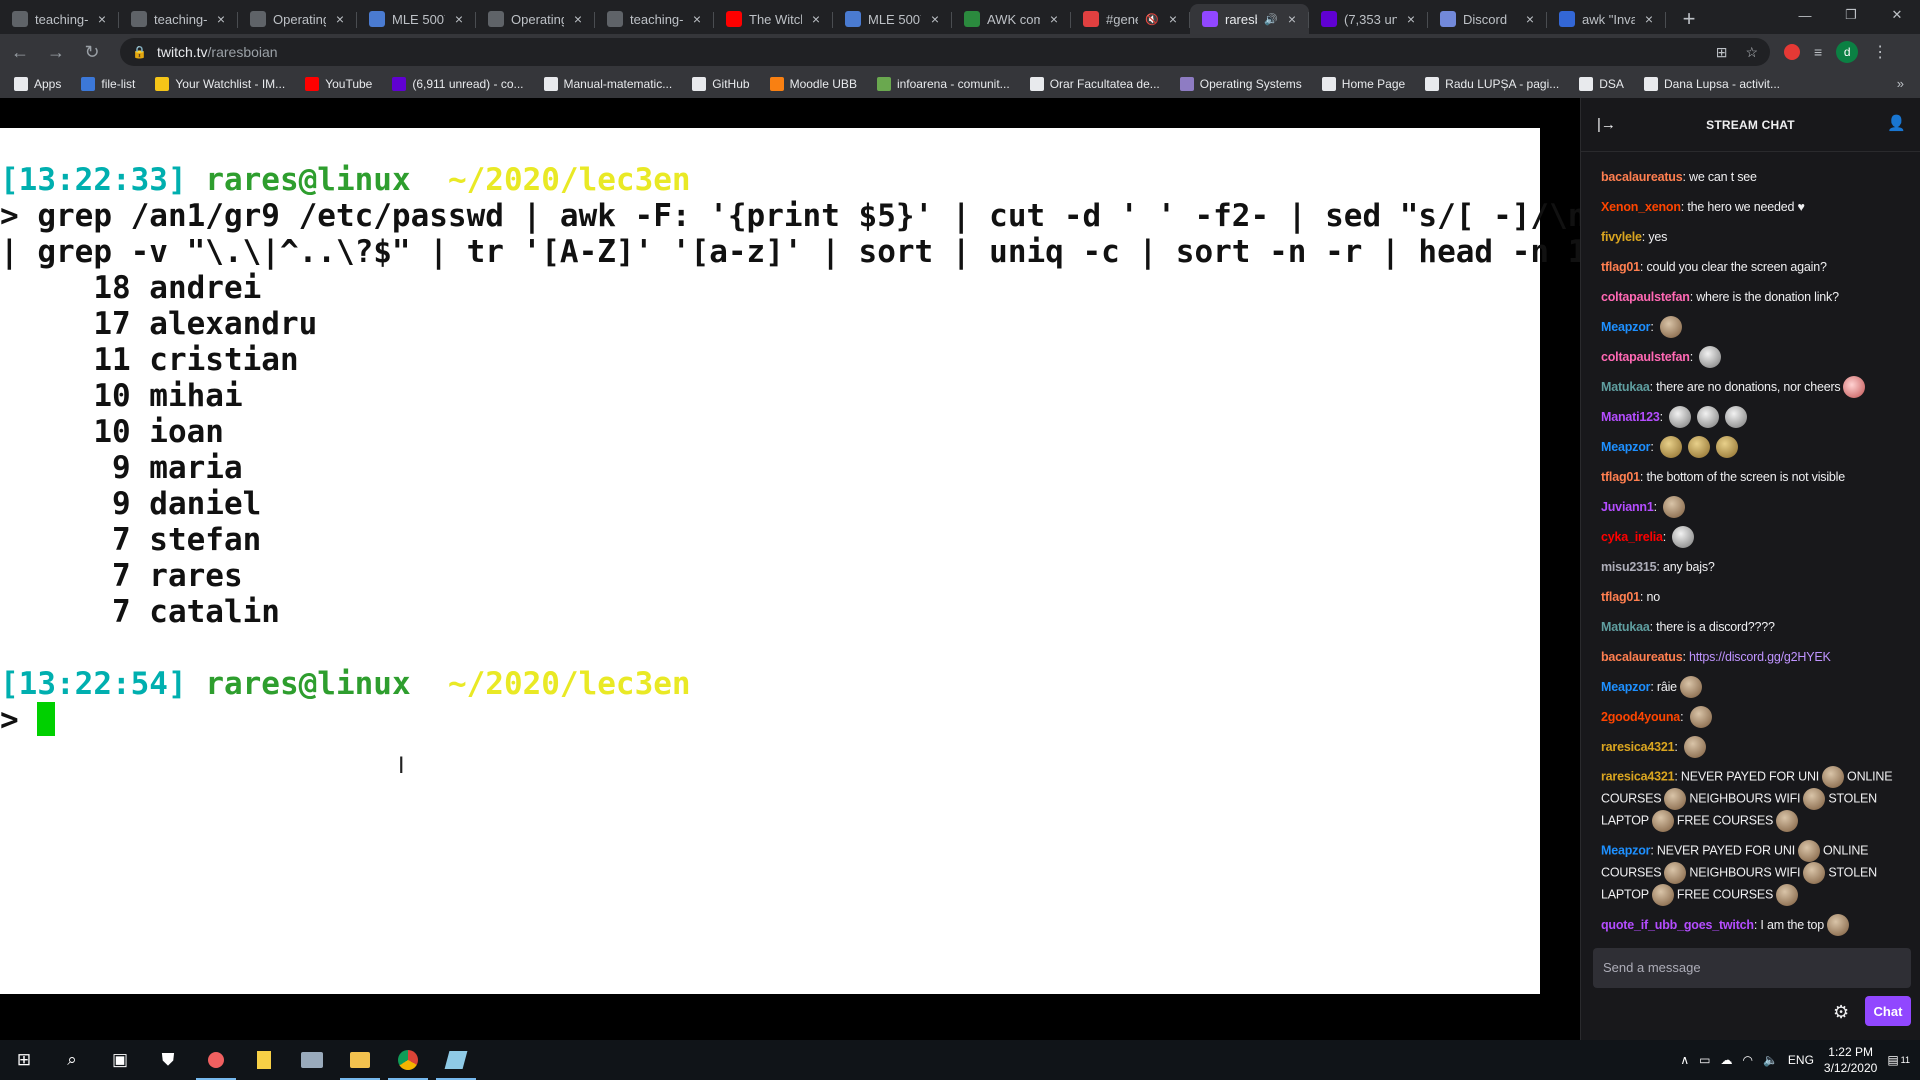 The width and height of the screenshot is (1920, 1080). What do you see at coordinates (1896, 123) in the screenshot?
I see `users-icon: 👤` at bounding box center [1896, 123].